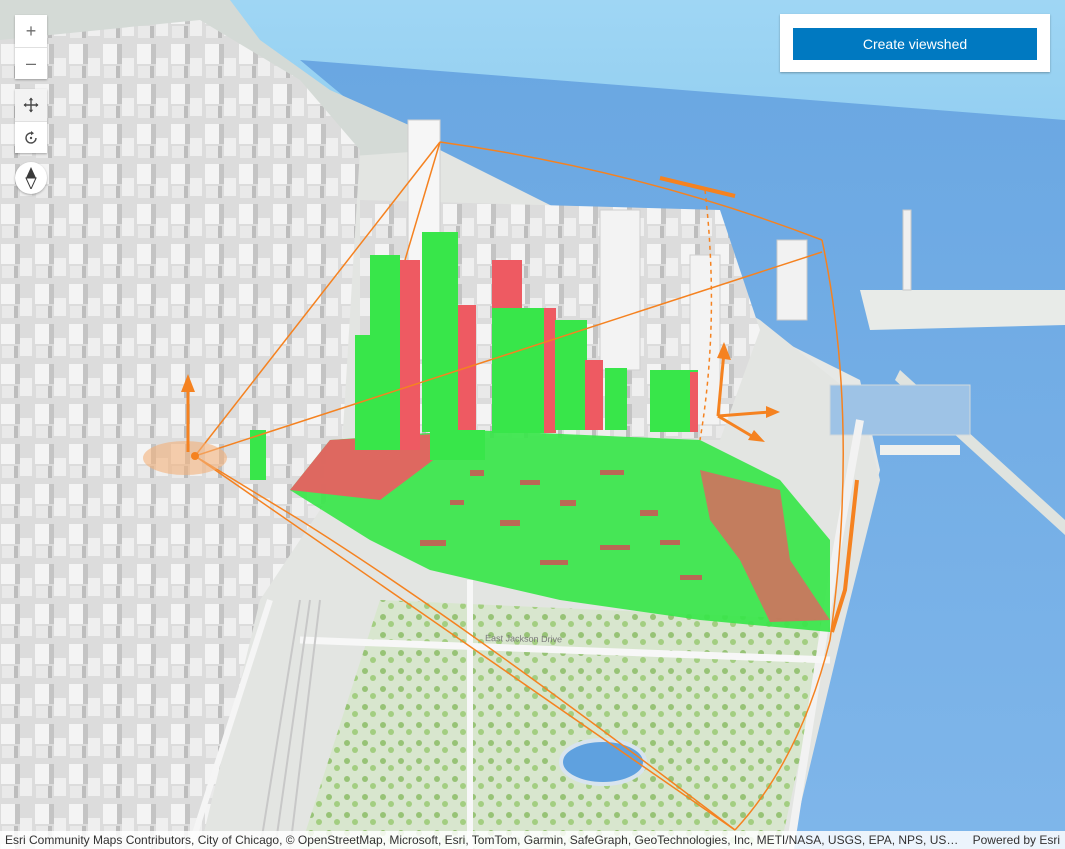 This screenshot has height=849, width=1065. I want to click on rotate-icon, so click(31, 137).